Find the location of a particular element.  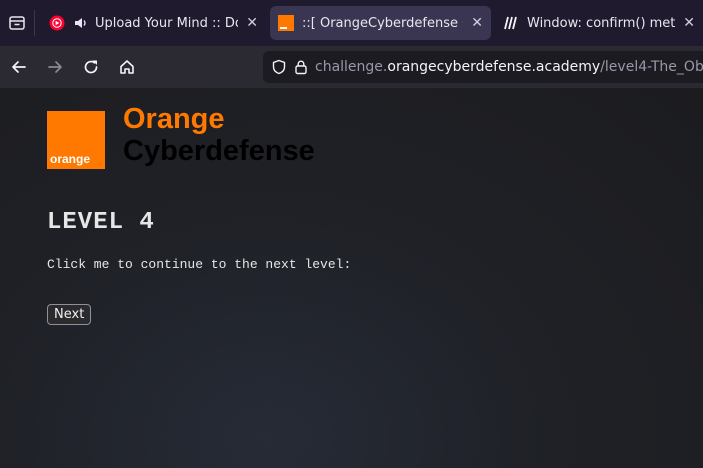

youtube-music-icon is located at coordinates (57, 23).